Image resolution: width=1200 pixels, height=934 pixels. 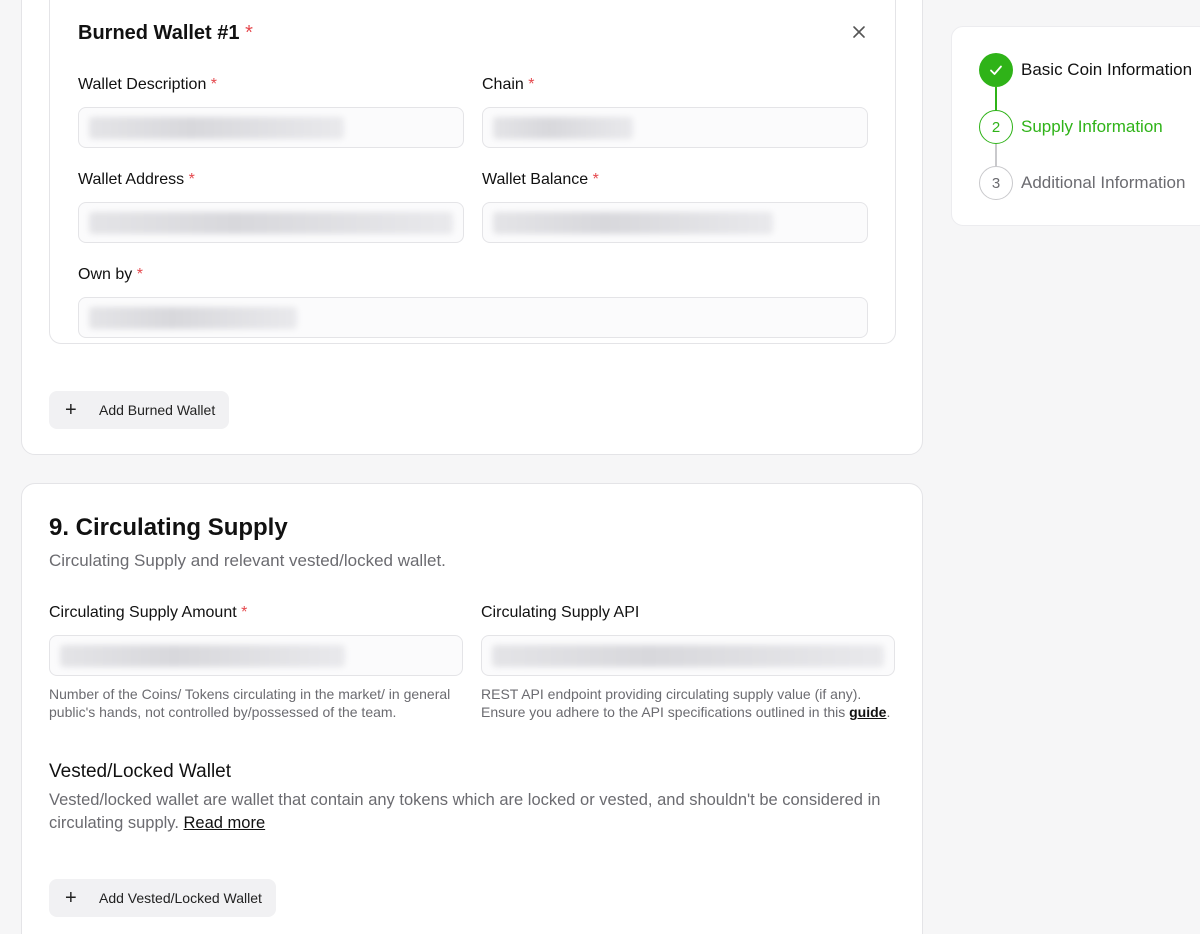 I want to click on vested-wallet-title: Vested/Locked Wallet, so click(x=140, y=771).